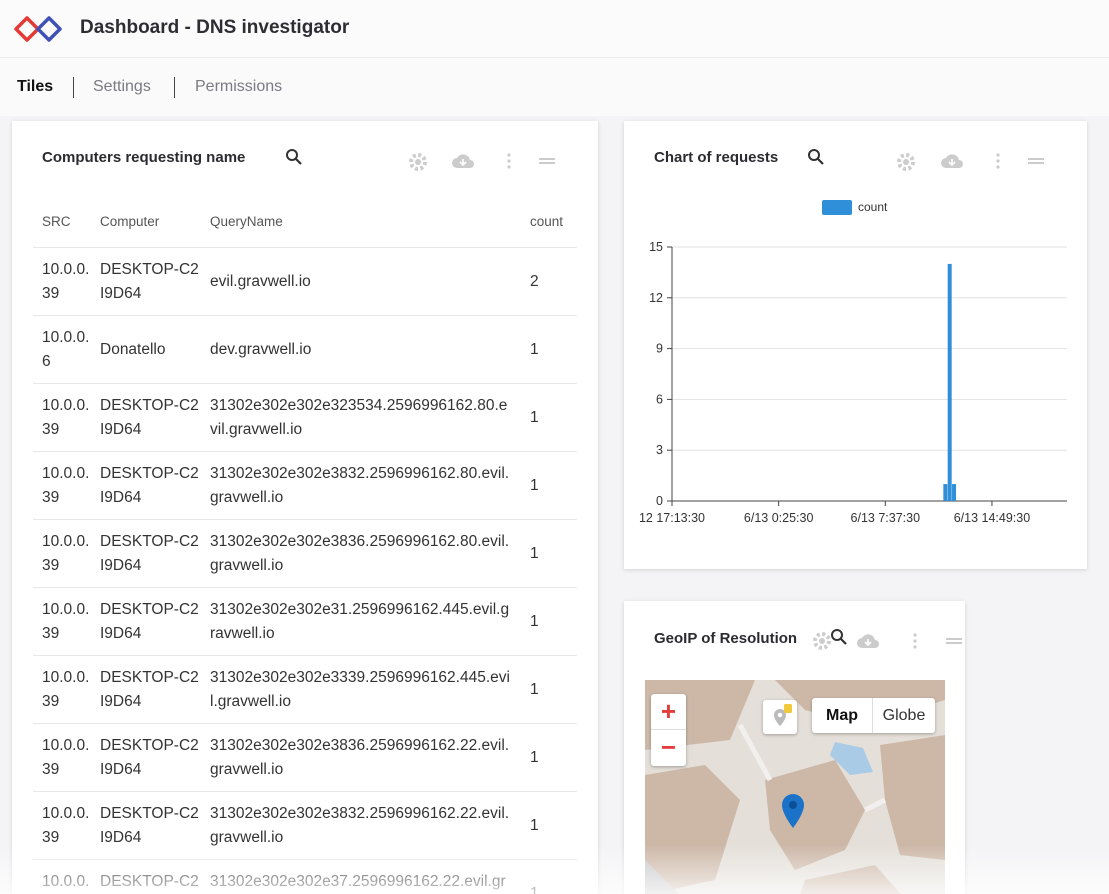 The height and width of the screenshot is (894, 1109). What do you see at coordinates (215, 27) in the screenshot?
I see `page-title: Dashboard - DNS investigator` at bounding box center [215, 27].